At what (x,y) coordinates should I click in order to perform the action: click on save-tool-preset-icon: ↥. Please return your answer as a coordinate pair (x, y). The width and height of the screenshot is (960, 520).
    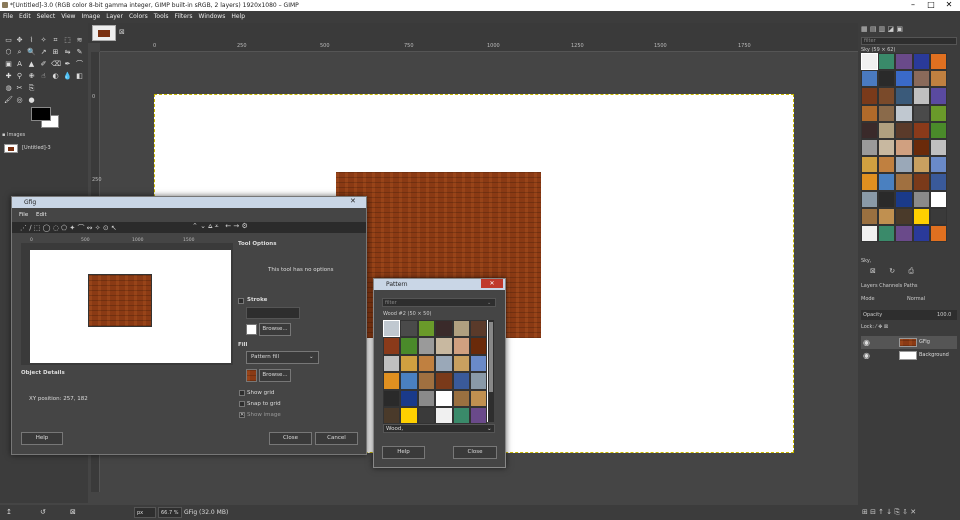
    Looking at the image, I should click on (9, 512).